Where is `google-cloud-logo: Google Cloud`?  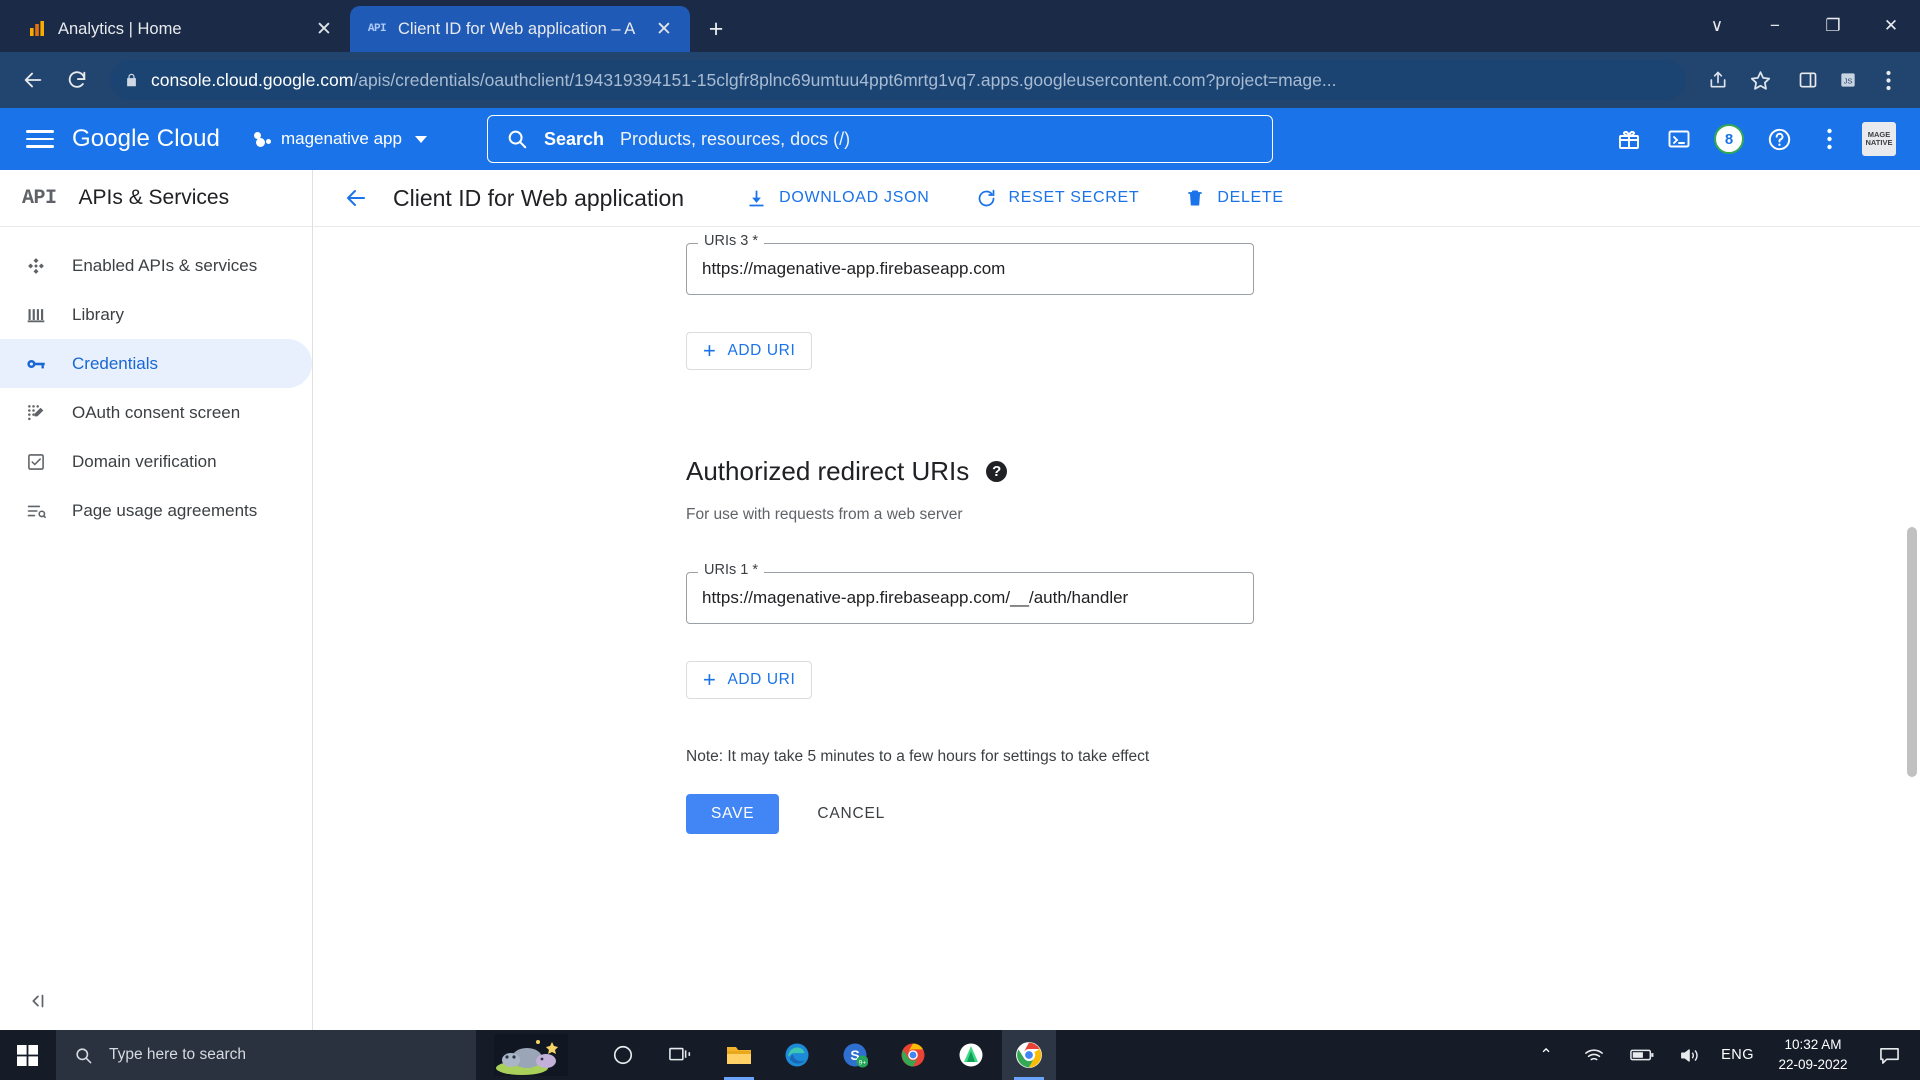
google-cloud-logo: Google Cloud is located at coordinates (146, 139).